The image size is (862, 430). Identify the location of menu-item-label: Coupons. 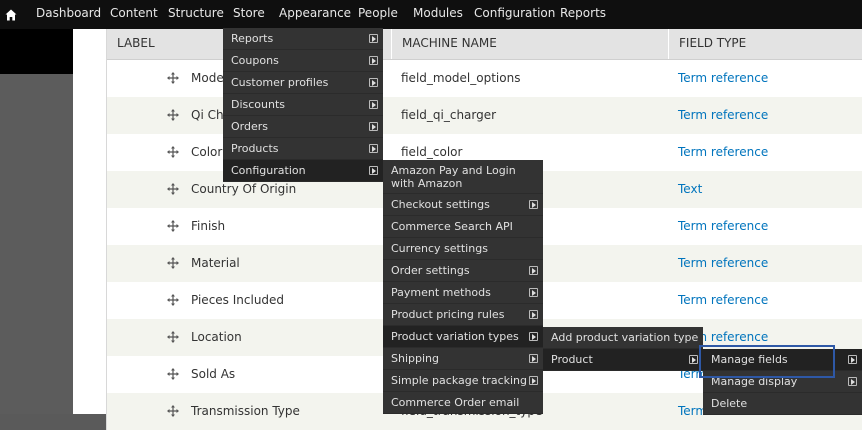
(255, 60).